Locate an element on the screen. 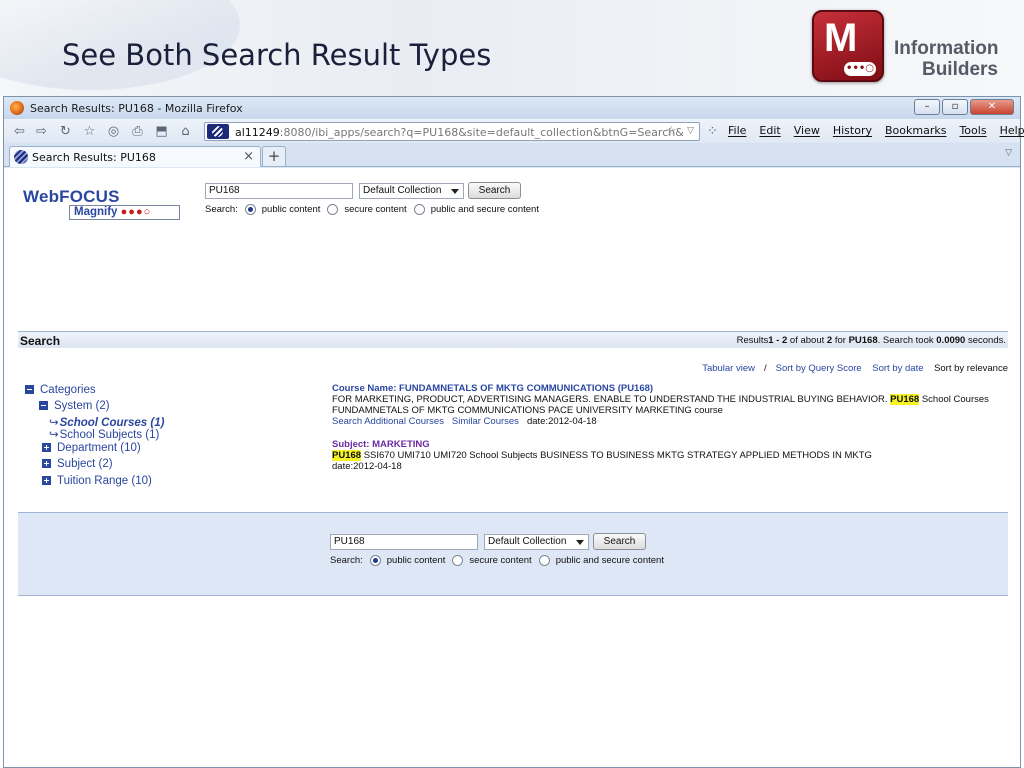 This screenshot has width=1024, height=768. radio-public-secure-label: public and secure content is located at coordinates (484, 209).